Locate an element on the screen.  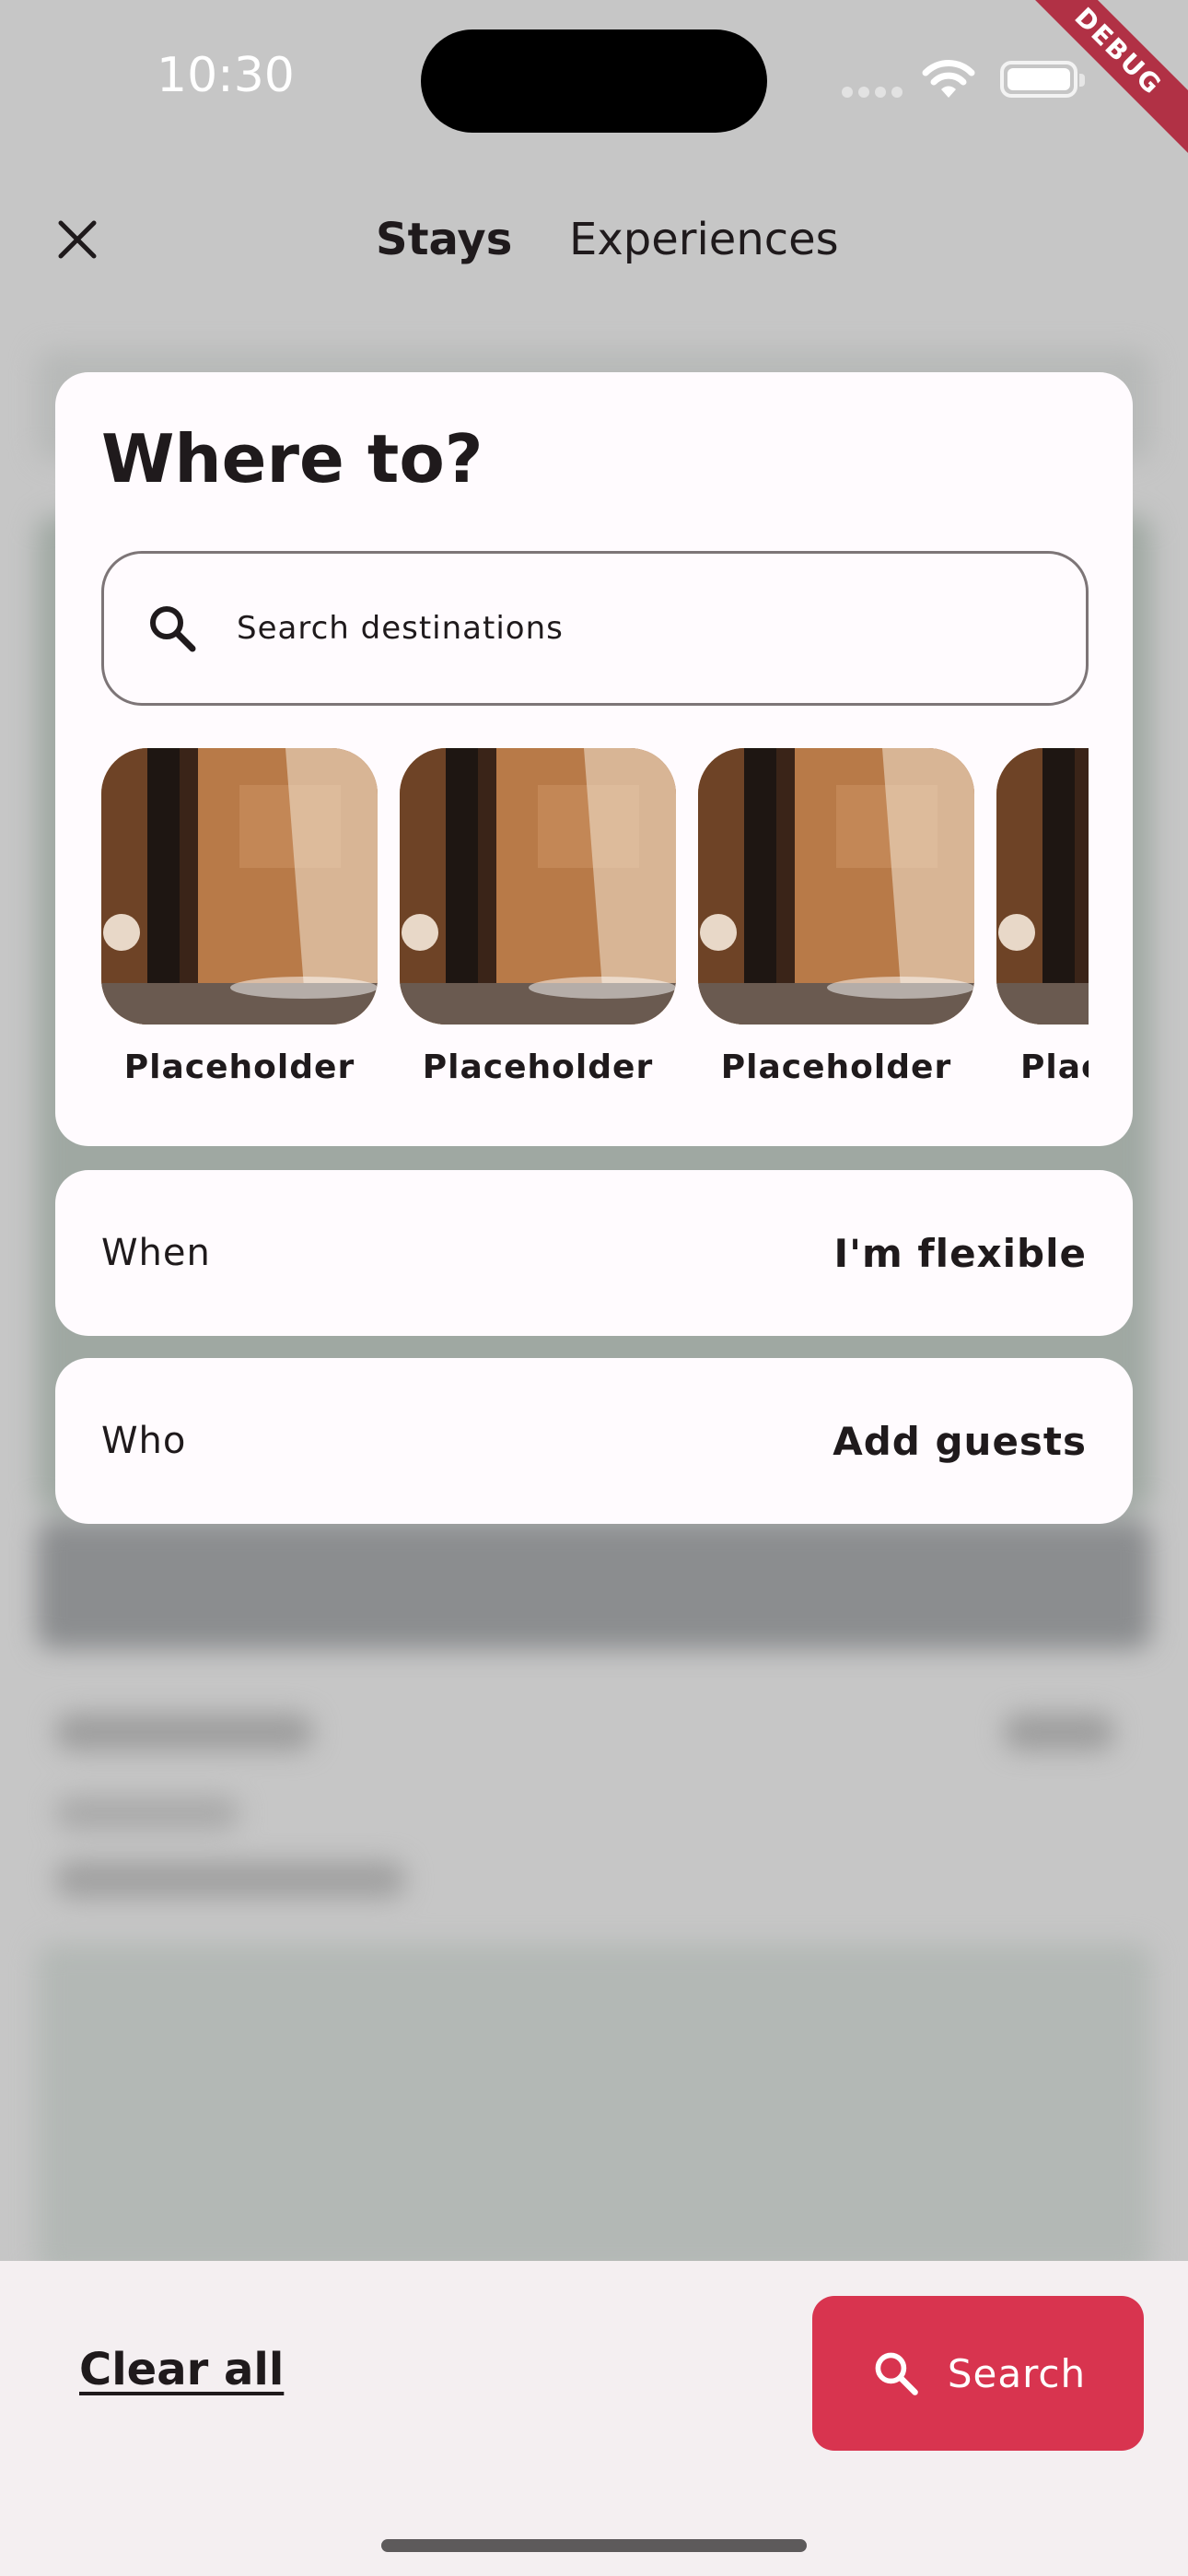
where-title: Where to? is located at coordinates (292, 459).